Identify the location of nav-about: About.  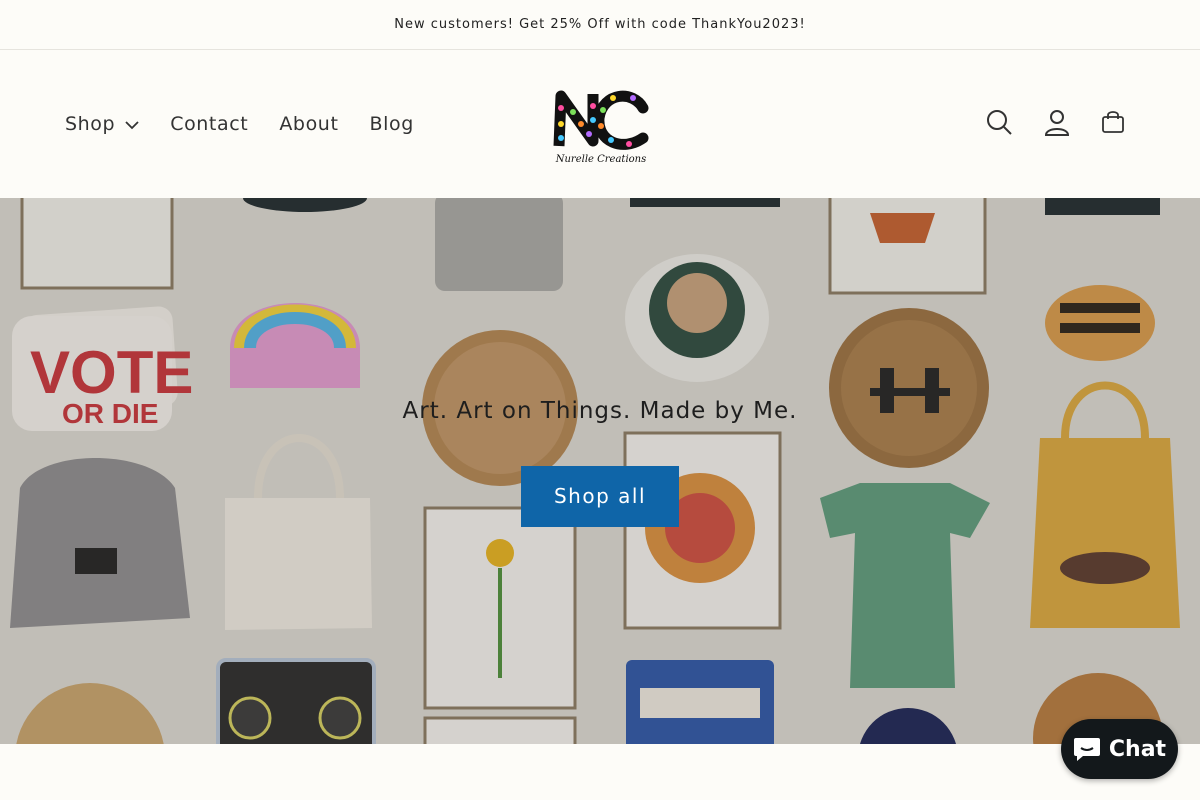
(308, 124).